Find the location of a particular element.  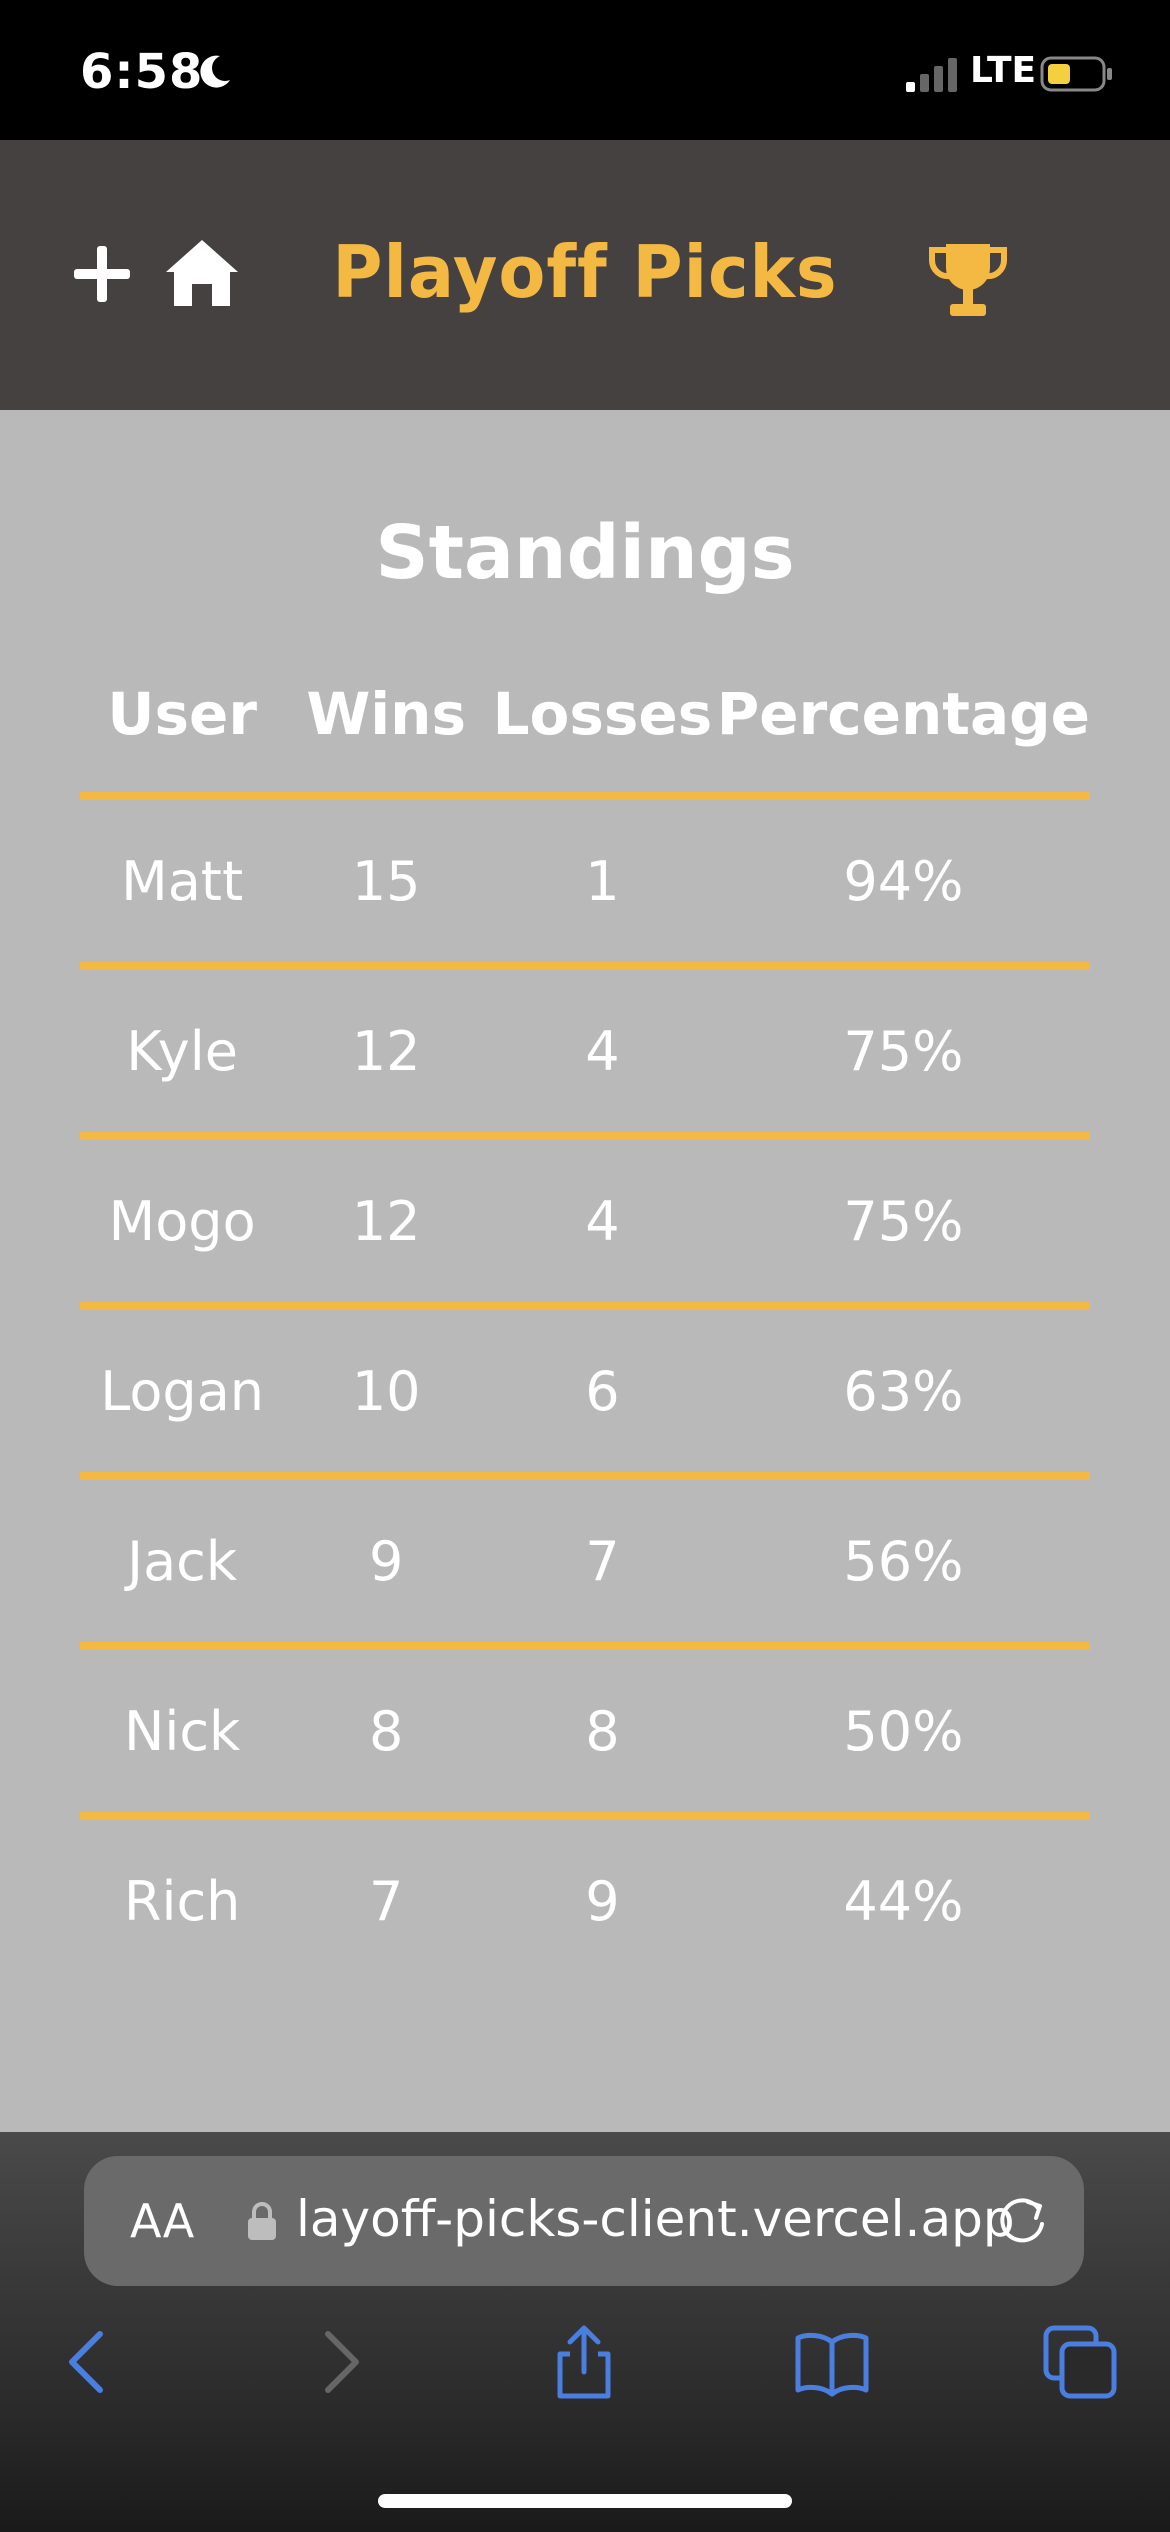

table-row: Rich 7 9 44% is located at coordinates (585, 1899).